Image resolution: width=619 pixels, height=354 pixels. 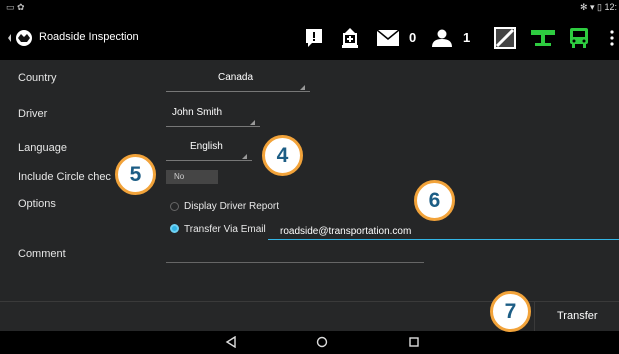 I want to click on app-logo-icon, so click(x=21, y=38).